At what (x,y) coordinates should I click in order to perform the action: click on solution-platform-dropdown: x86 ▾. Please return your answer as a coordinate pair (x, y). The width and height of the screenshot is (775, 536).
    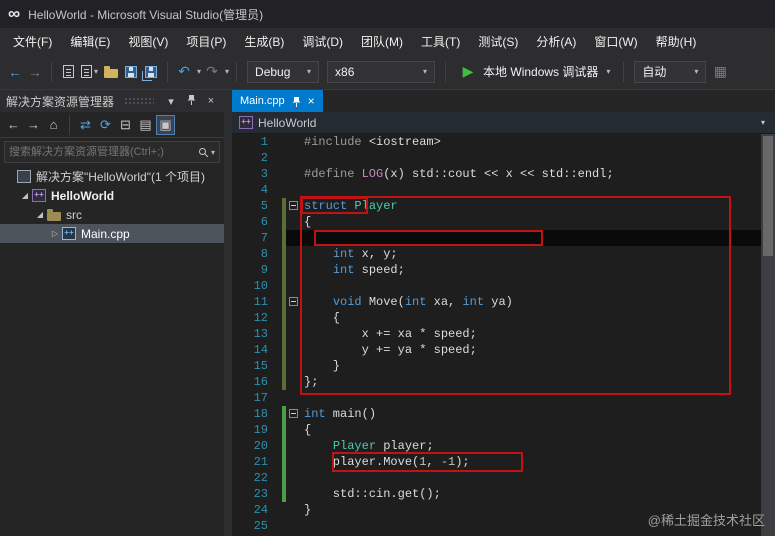
    Looking at the image, I should click on (381, 71).